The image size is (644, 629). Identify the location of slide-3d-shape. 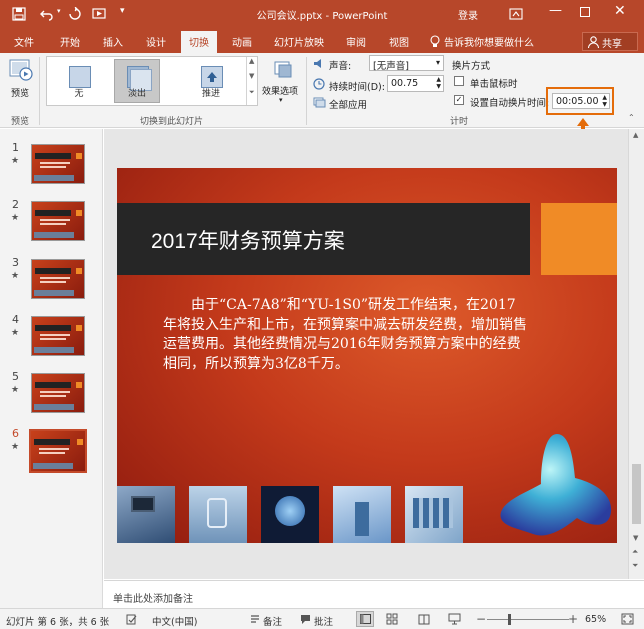
(556, 485).